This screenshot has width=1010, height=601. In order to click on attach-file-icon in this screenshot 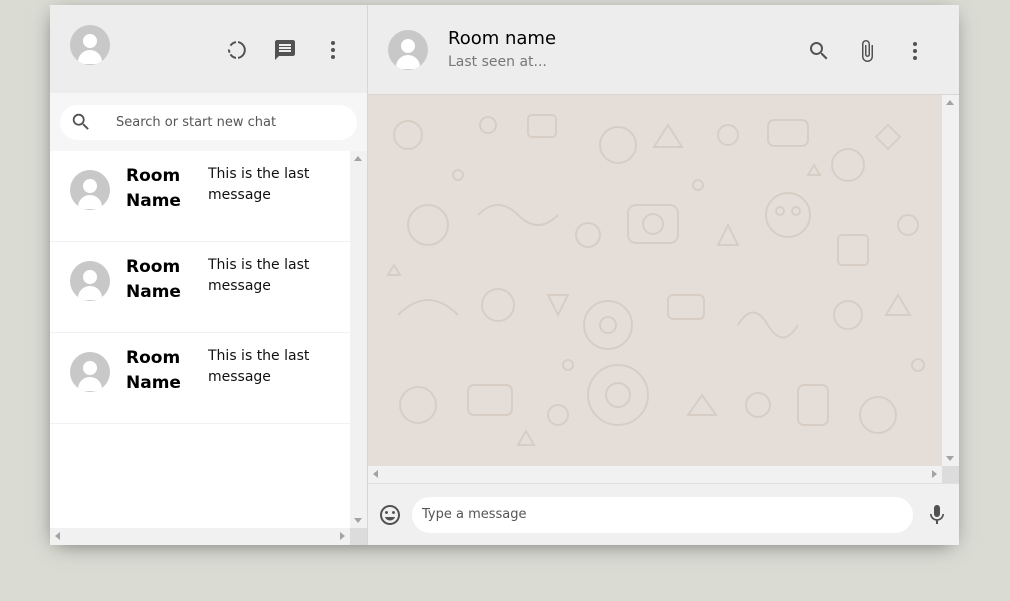, I will do `click(867, 51)`.